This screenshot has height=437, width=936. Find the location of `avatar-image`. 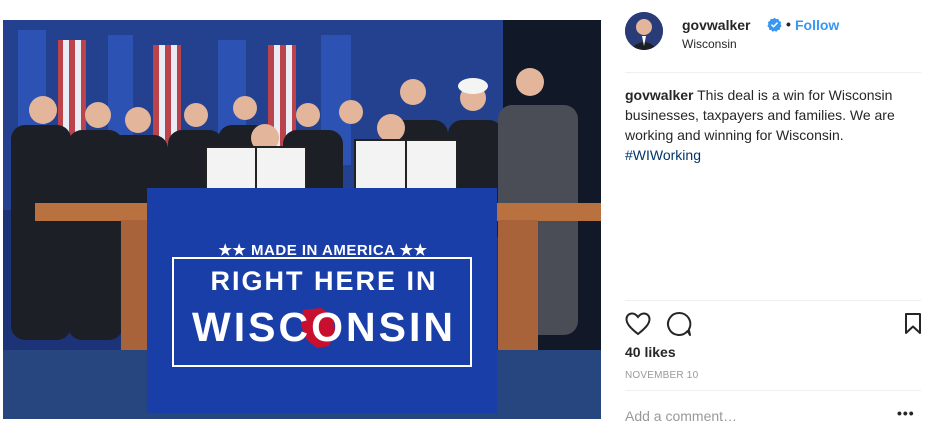

avatar-image is located at coordinates (644, 31).